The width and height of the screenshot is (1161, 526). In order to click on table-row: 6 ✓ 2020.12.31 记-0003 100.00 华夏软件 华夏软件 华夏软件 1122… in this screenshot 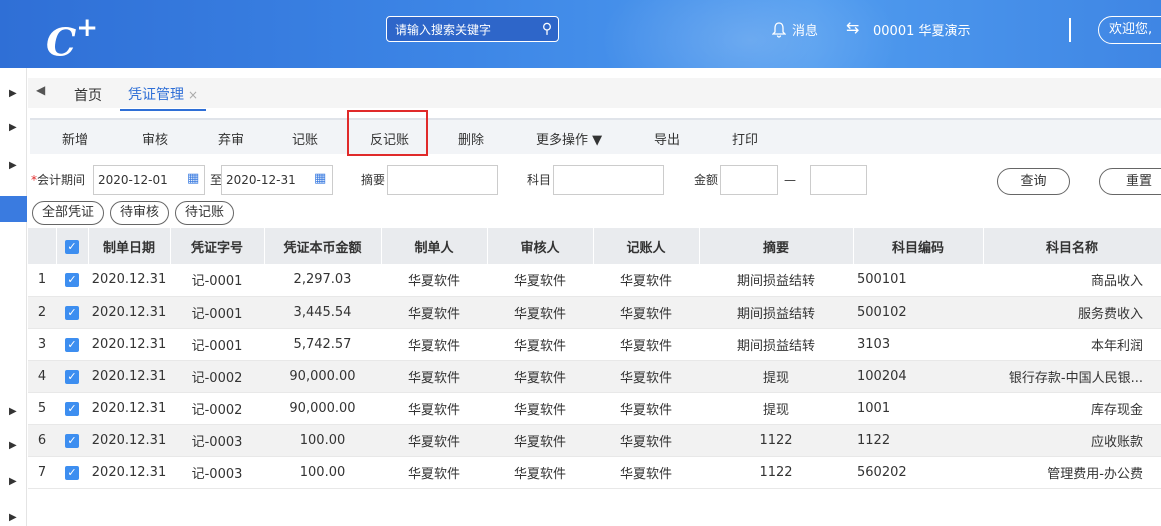, I will do `click(594, 440)`.